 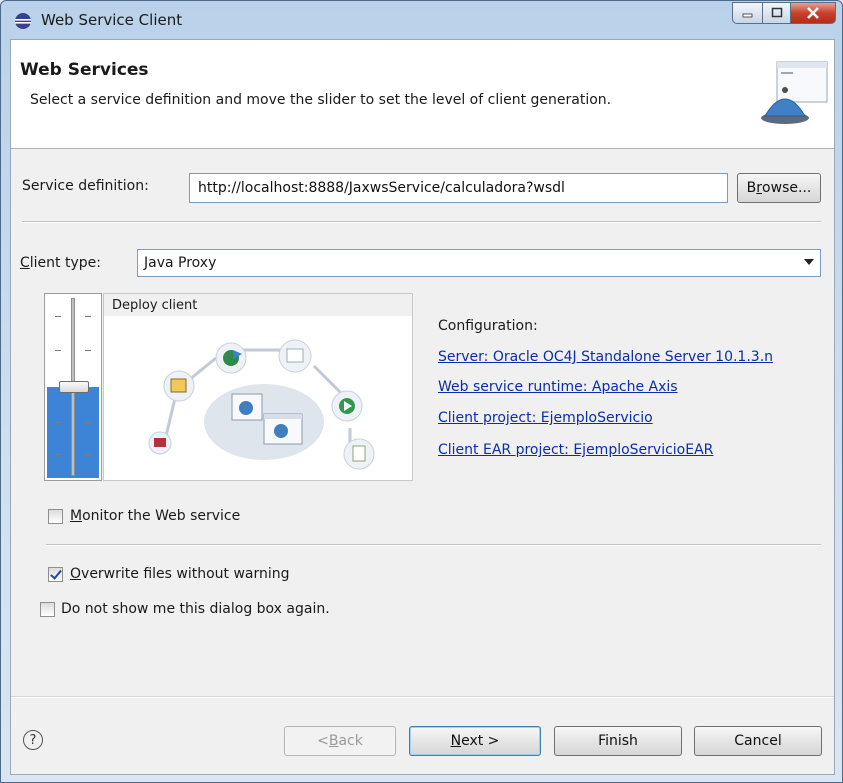 I want to click on do-not-show-again-checkbox, so click(x=47, y=609).